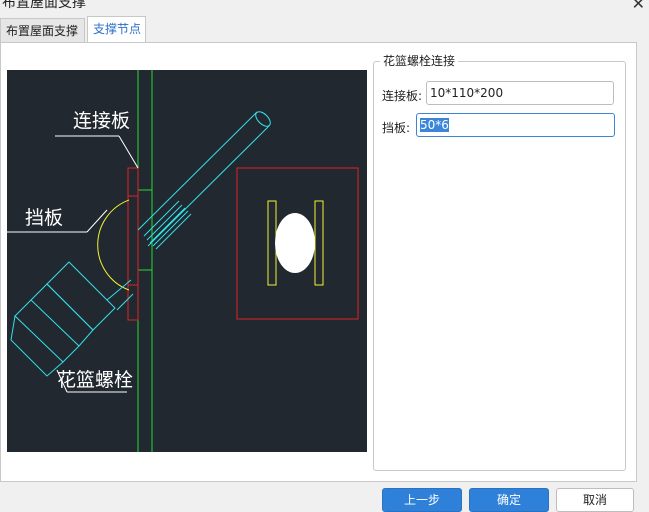  What do you see at coordinates (396, 128) in the screenshot?
I see `baffle-label: 挡板:` at bounding box center [396, 128].